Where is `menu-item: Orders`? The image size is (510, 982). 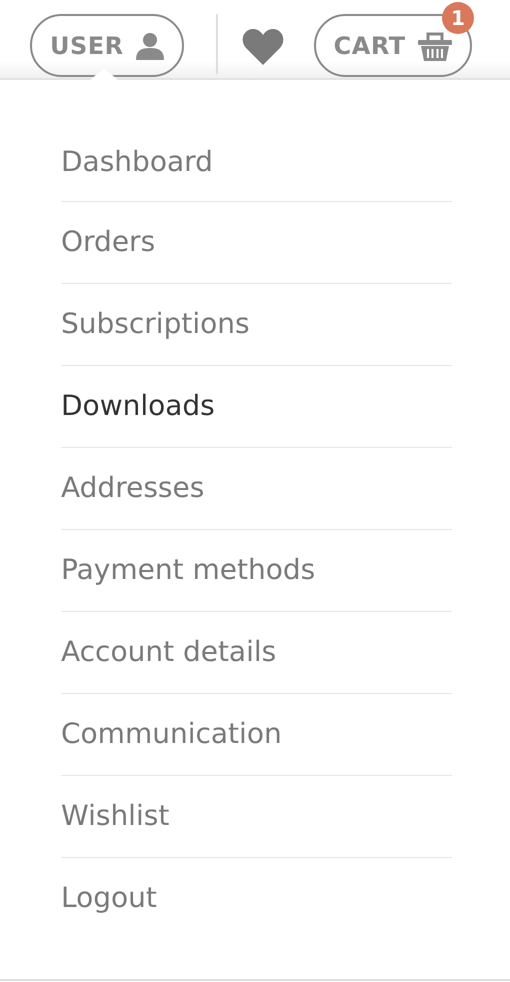 menu-item: Orders is located at coordinates (256, 243).